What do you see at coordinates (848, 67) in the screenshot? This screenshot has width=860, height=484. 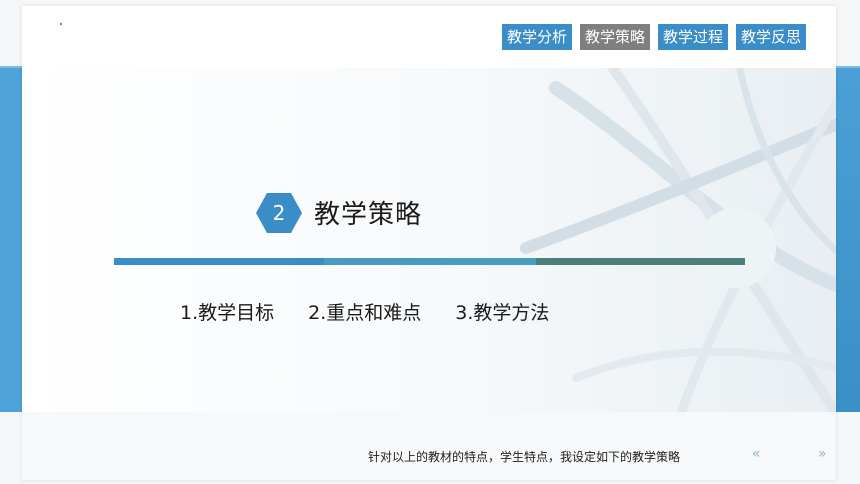 I see `right-edge-line` at bounding box center [848, 67].